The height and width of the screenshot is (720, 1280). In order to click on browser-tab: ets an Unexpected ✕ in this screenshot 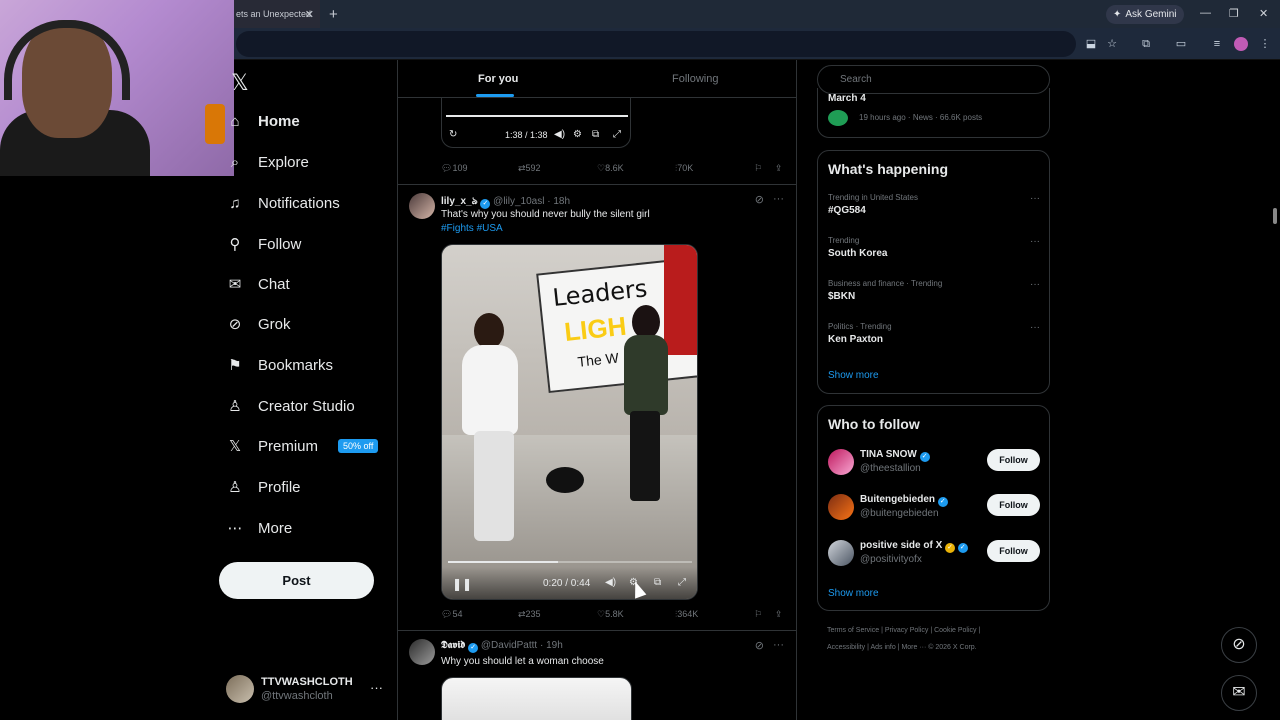, I will do `click(277, 14)`.